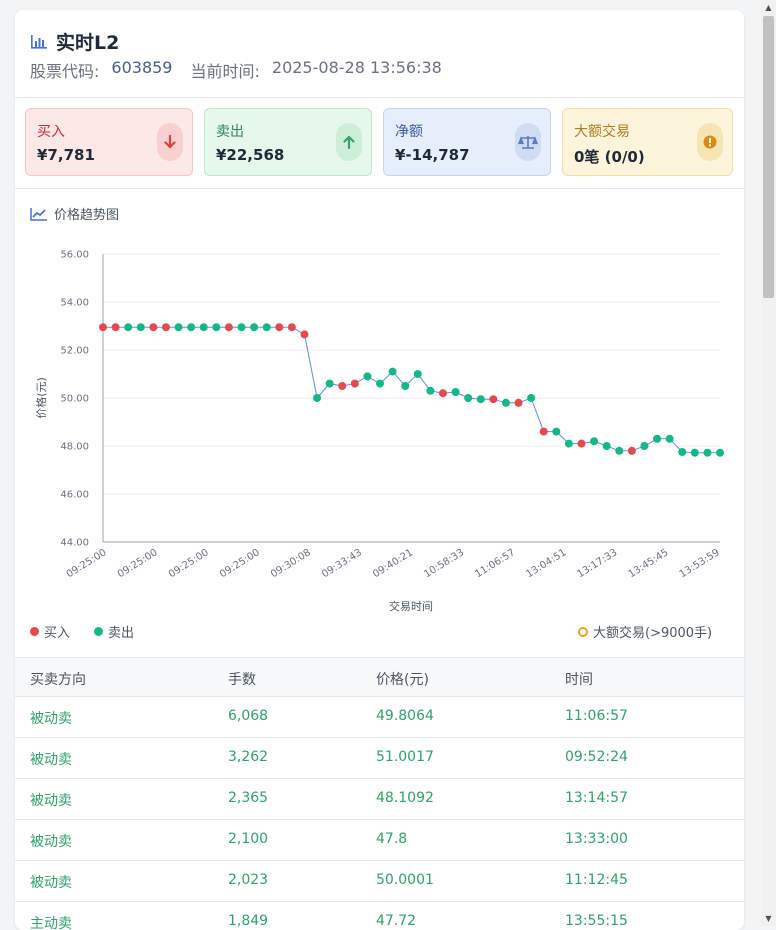  What do you see at coordinates (250, 155) in the screenshot?
I see `stat-sell-value: ¥22,568` at bounding box center [250, 155].